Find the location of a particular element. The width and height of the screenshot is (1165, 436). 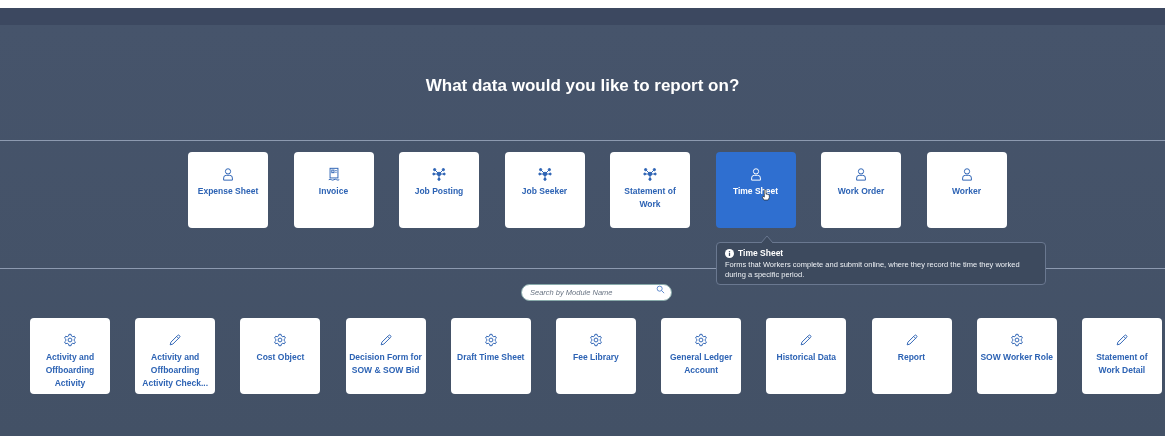

module-tile: Decision Form for SOW & SOW Bid is located at coordinates (385, 356).